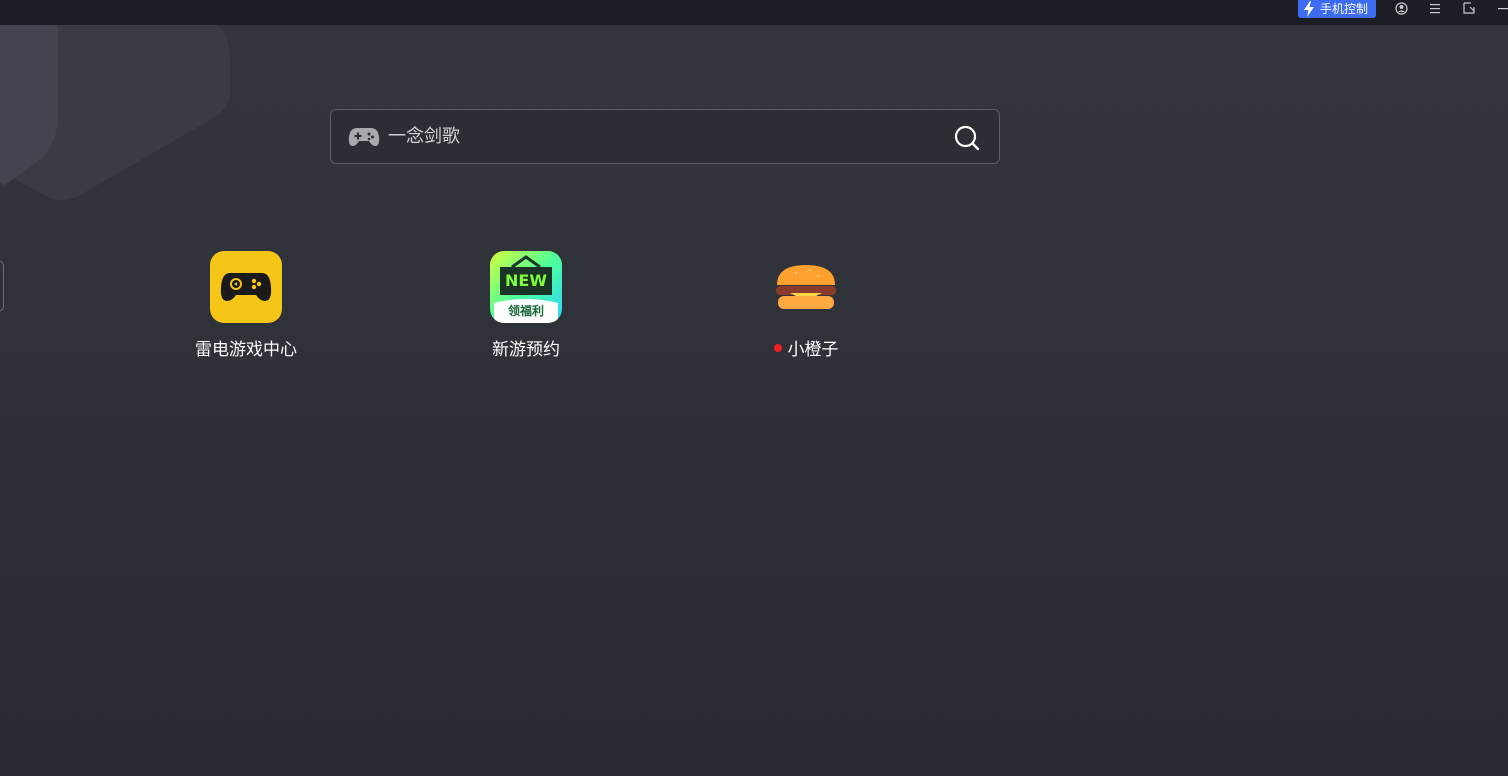 The height and width of the screenshot is (776, 1508). I want to click on user-icon, so click(1401, 8).